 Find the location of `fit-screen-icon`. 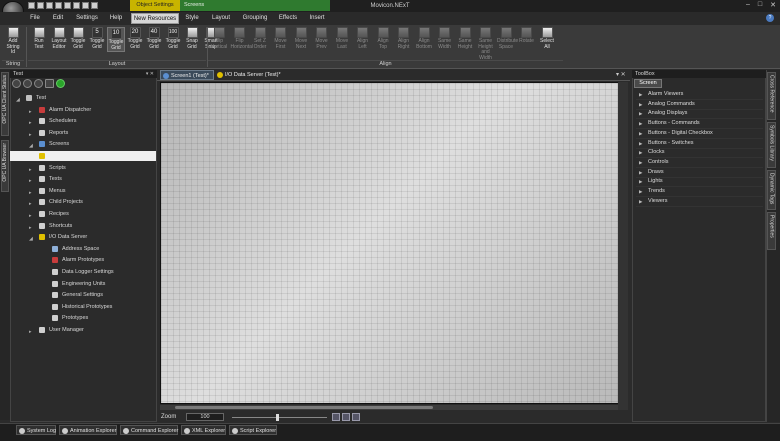

fit-screen-icon is located at coordinates (336, 417).